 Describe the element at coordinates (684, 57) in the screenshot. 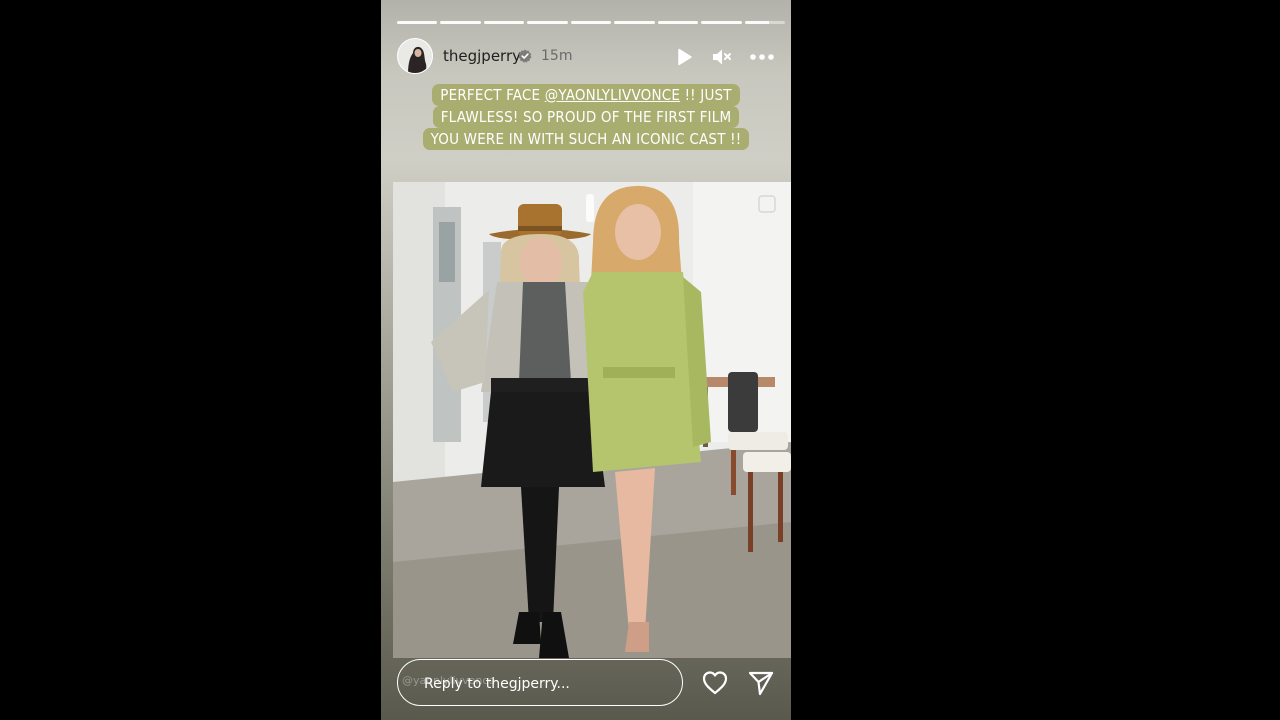

I see `play-icon` at that location.